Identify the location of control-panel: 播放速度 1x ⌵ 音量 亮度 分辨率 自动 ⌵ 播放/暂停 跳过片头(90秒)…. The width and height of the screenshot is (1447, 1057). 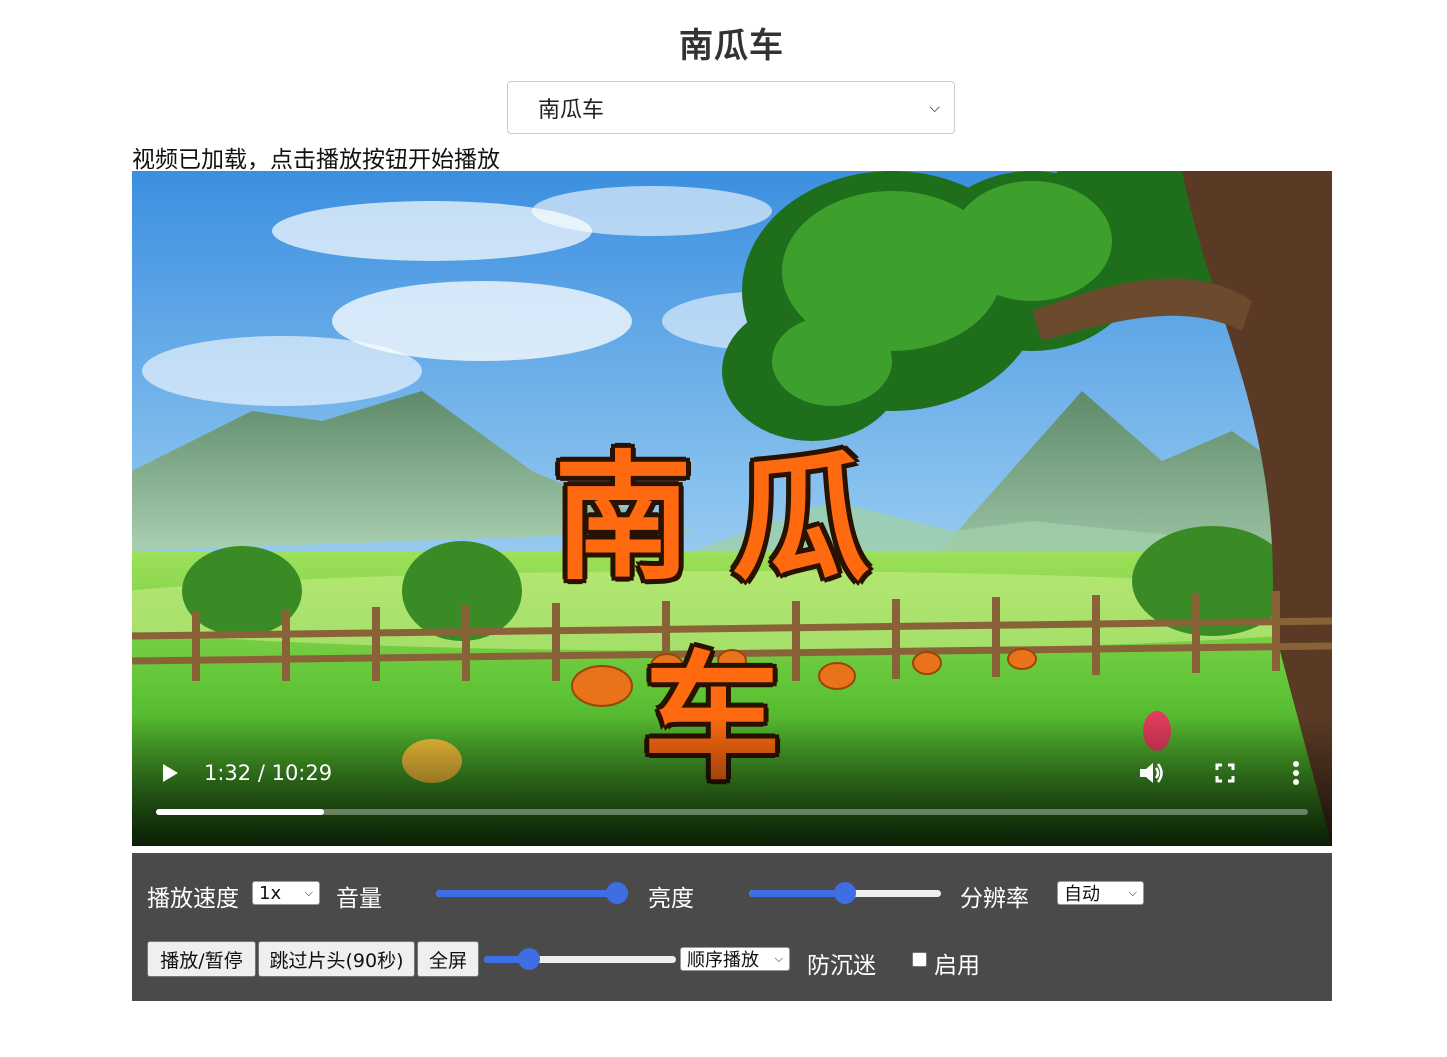
(732, 927).